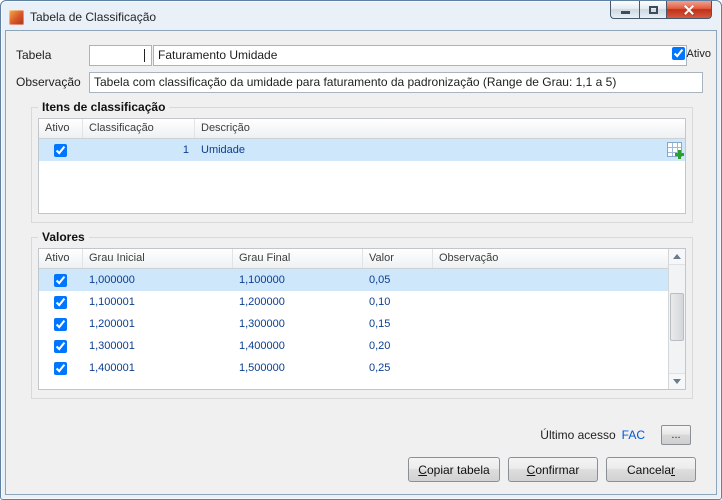  I want to click on valores-row-grau-inicial-cell: 1,100001, so click(112, 302).